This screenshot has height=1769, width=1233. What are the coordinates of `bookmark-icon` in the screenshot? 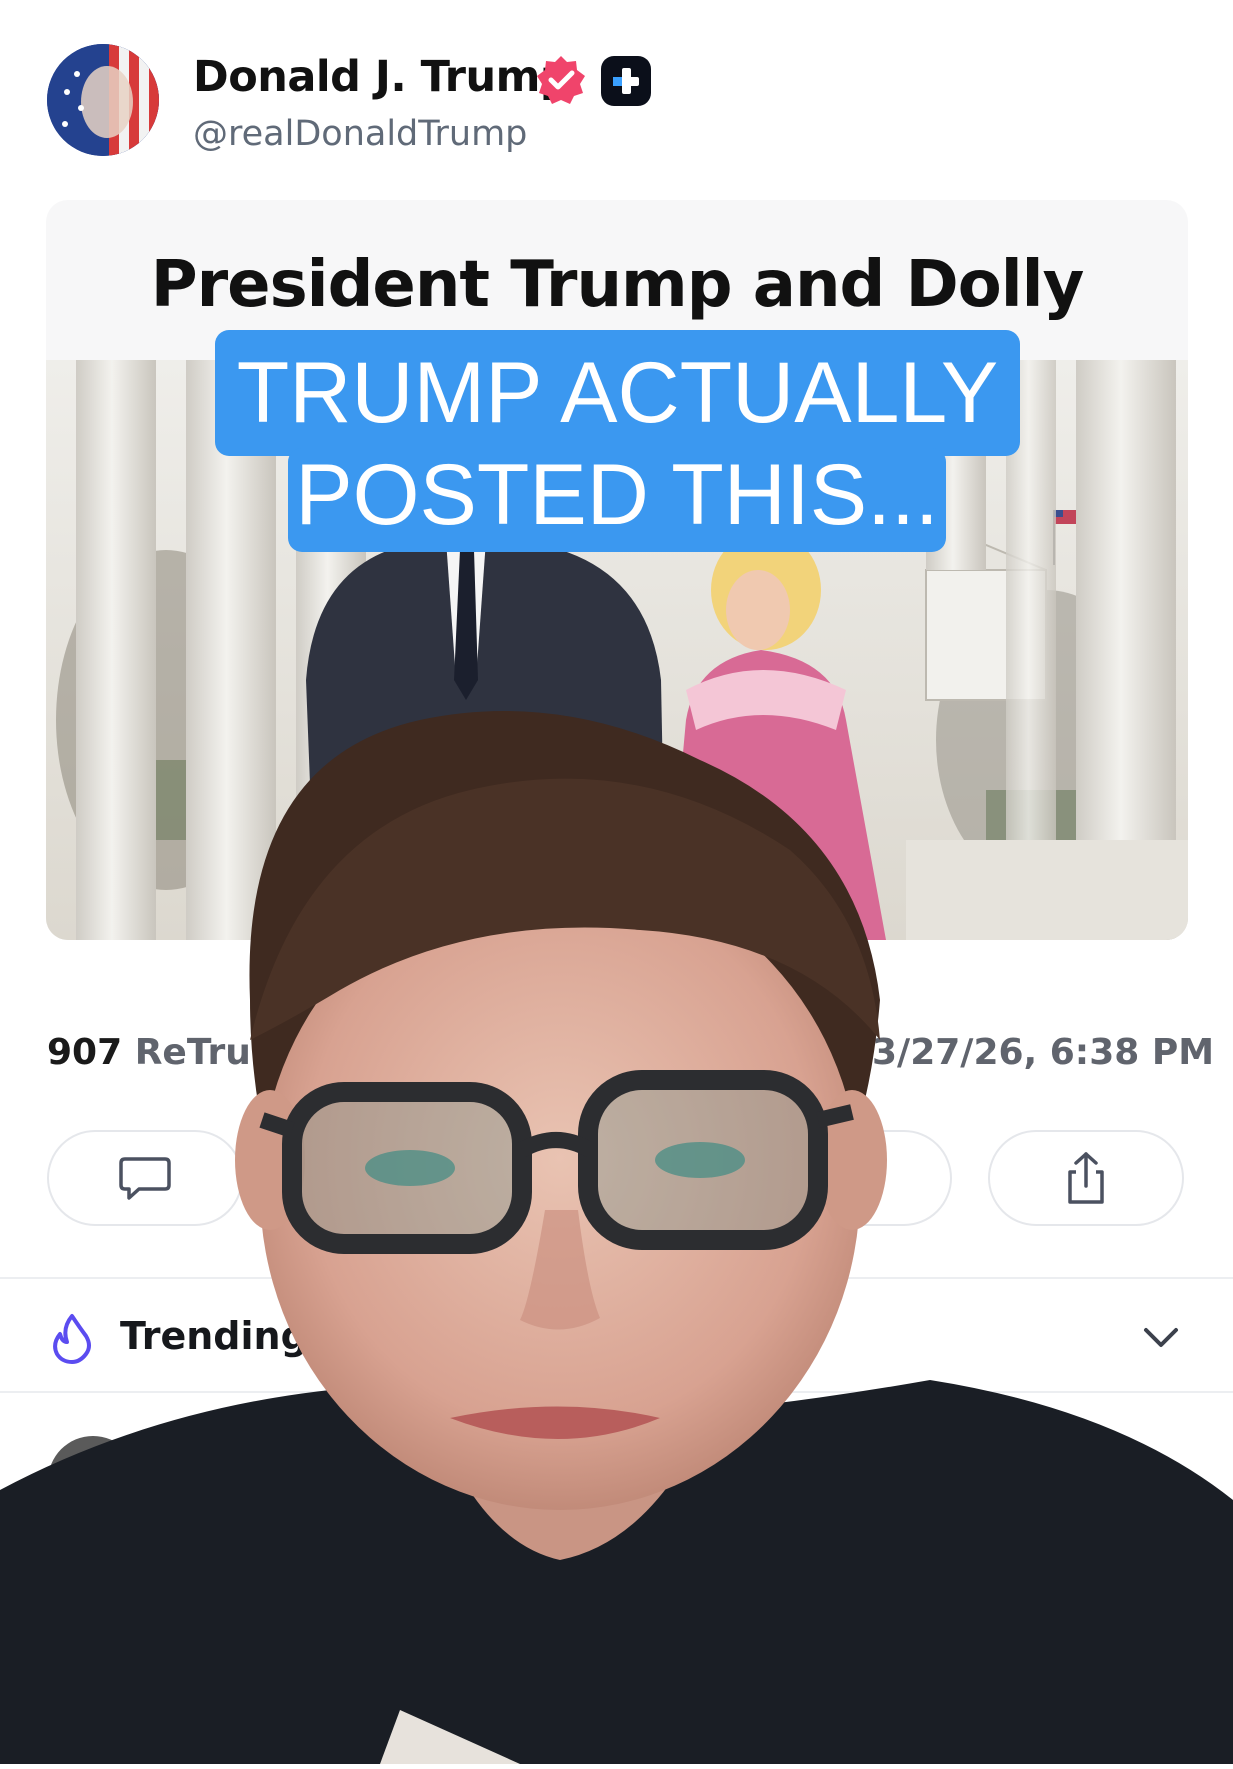 It's located at (854, 1178).